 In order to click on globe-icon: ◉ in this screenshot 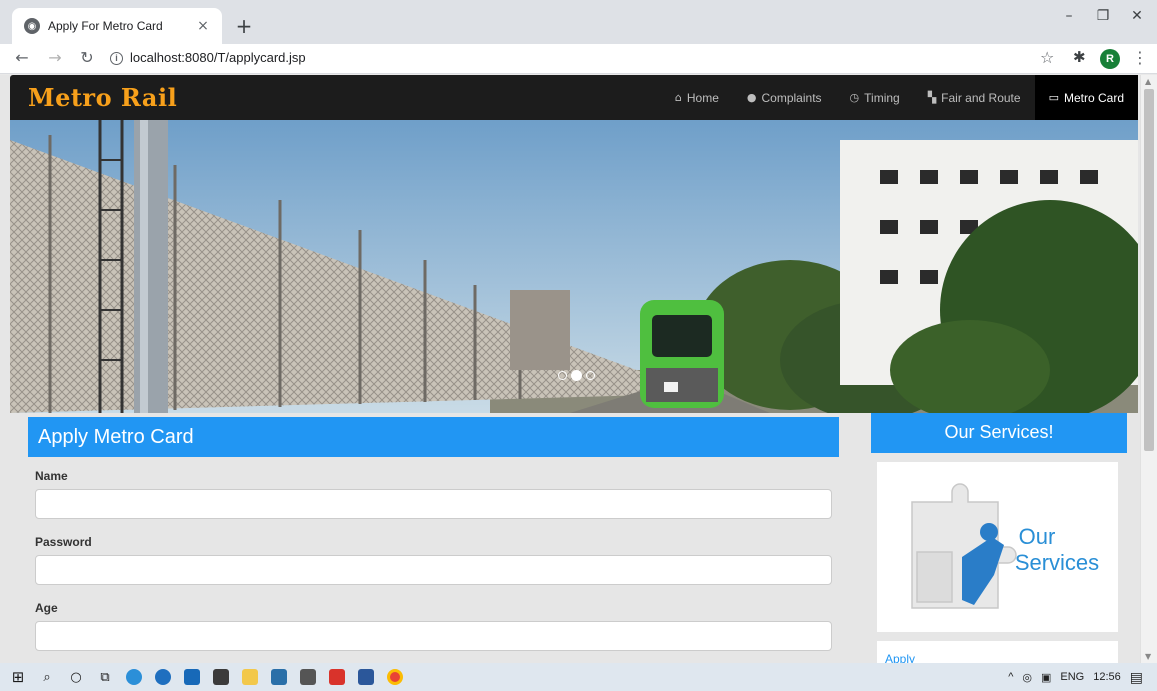, I will do `click(32, 26)`.